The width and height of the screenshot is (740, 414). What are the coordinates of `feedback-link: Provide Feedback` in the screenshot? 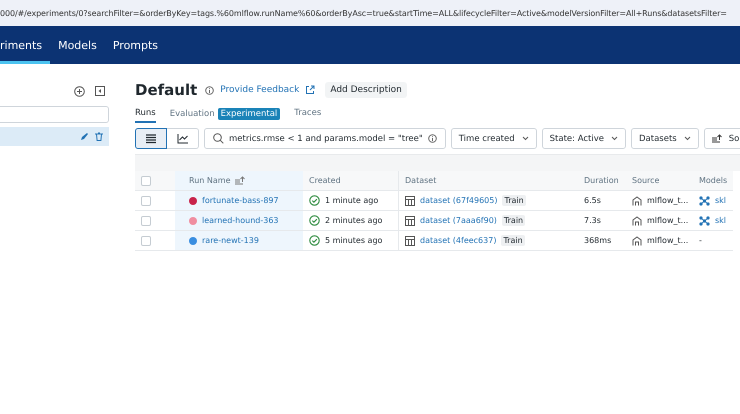 It's located at (260, 90).